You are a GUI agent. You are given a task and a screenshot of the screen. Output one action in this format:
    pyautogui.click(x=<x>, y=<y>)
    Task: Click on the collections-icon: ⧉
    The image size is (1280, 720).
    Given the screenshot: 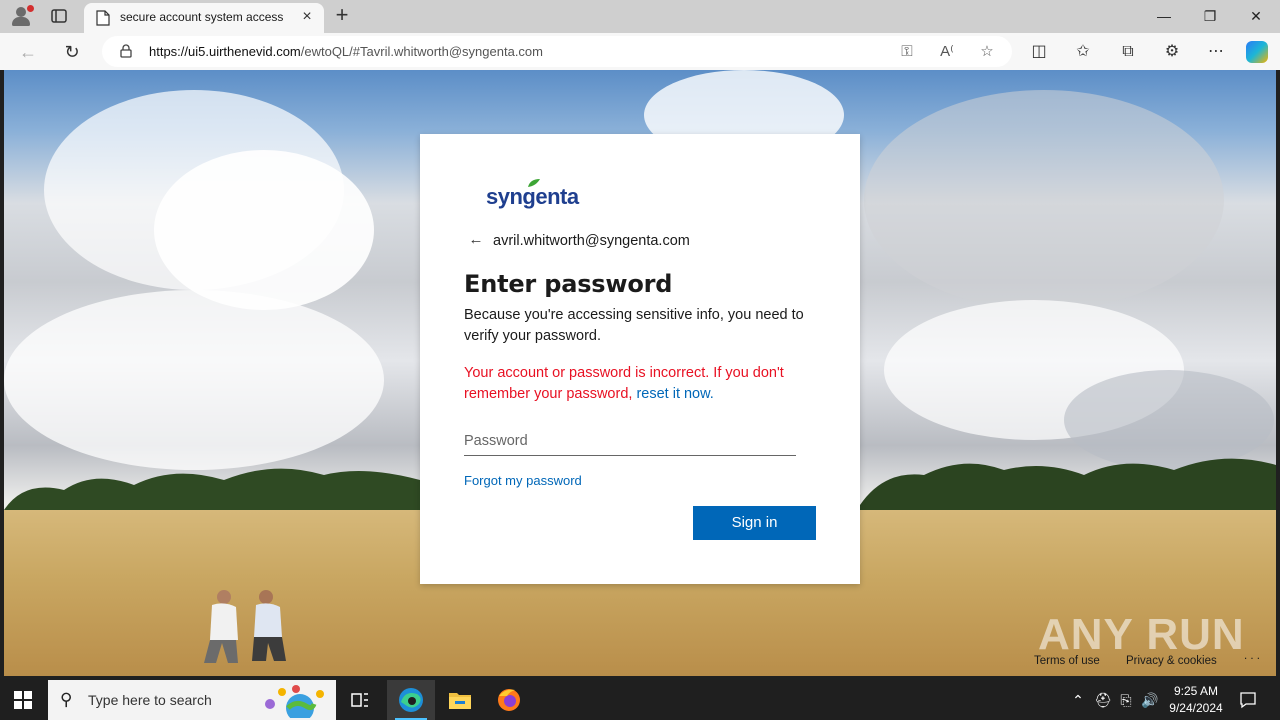 What is the action you would take?
    pyautogui.click(x=1128, y=52)
    